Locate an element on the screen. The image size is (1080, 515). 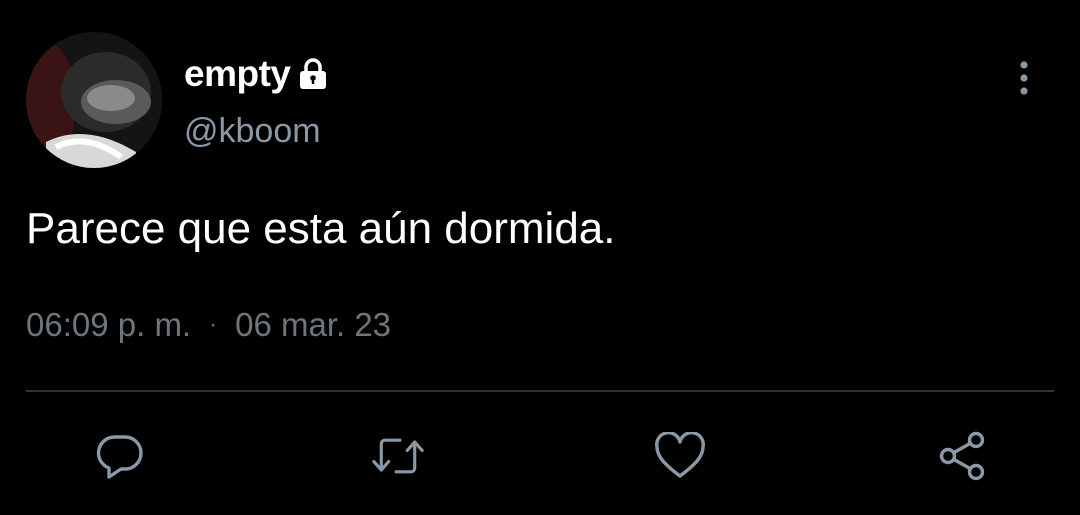
retweet-icon is located at coordinates (398, 456).